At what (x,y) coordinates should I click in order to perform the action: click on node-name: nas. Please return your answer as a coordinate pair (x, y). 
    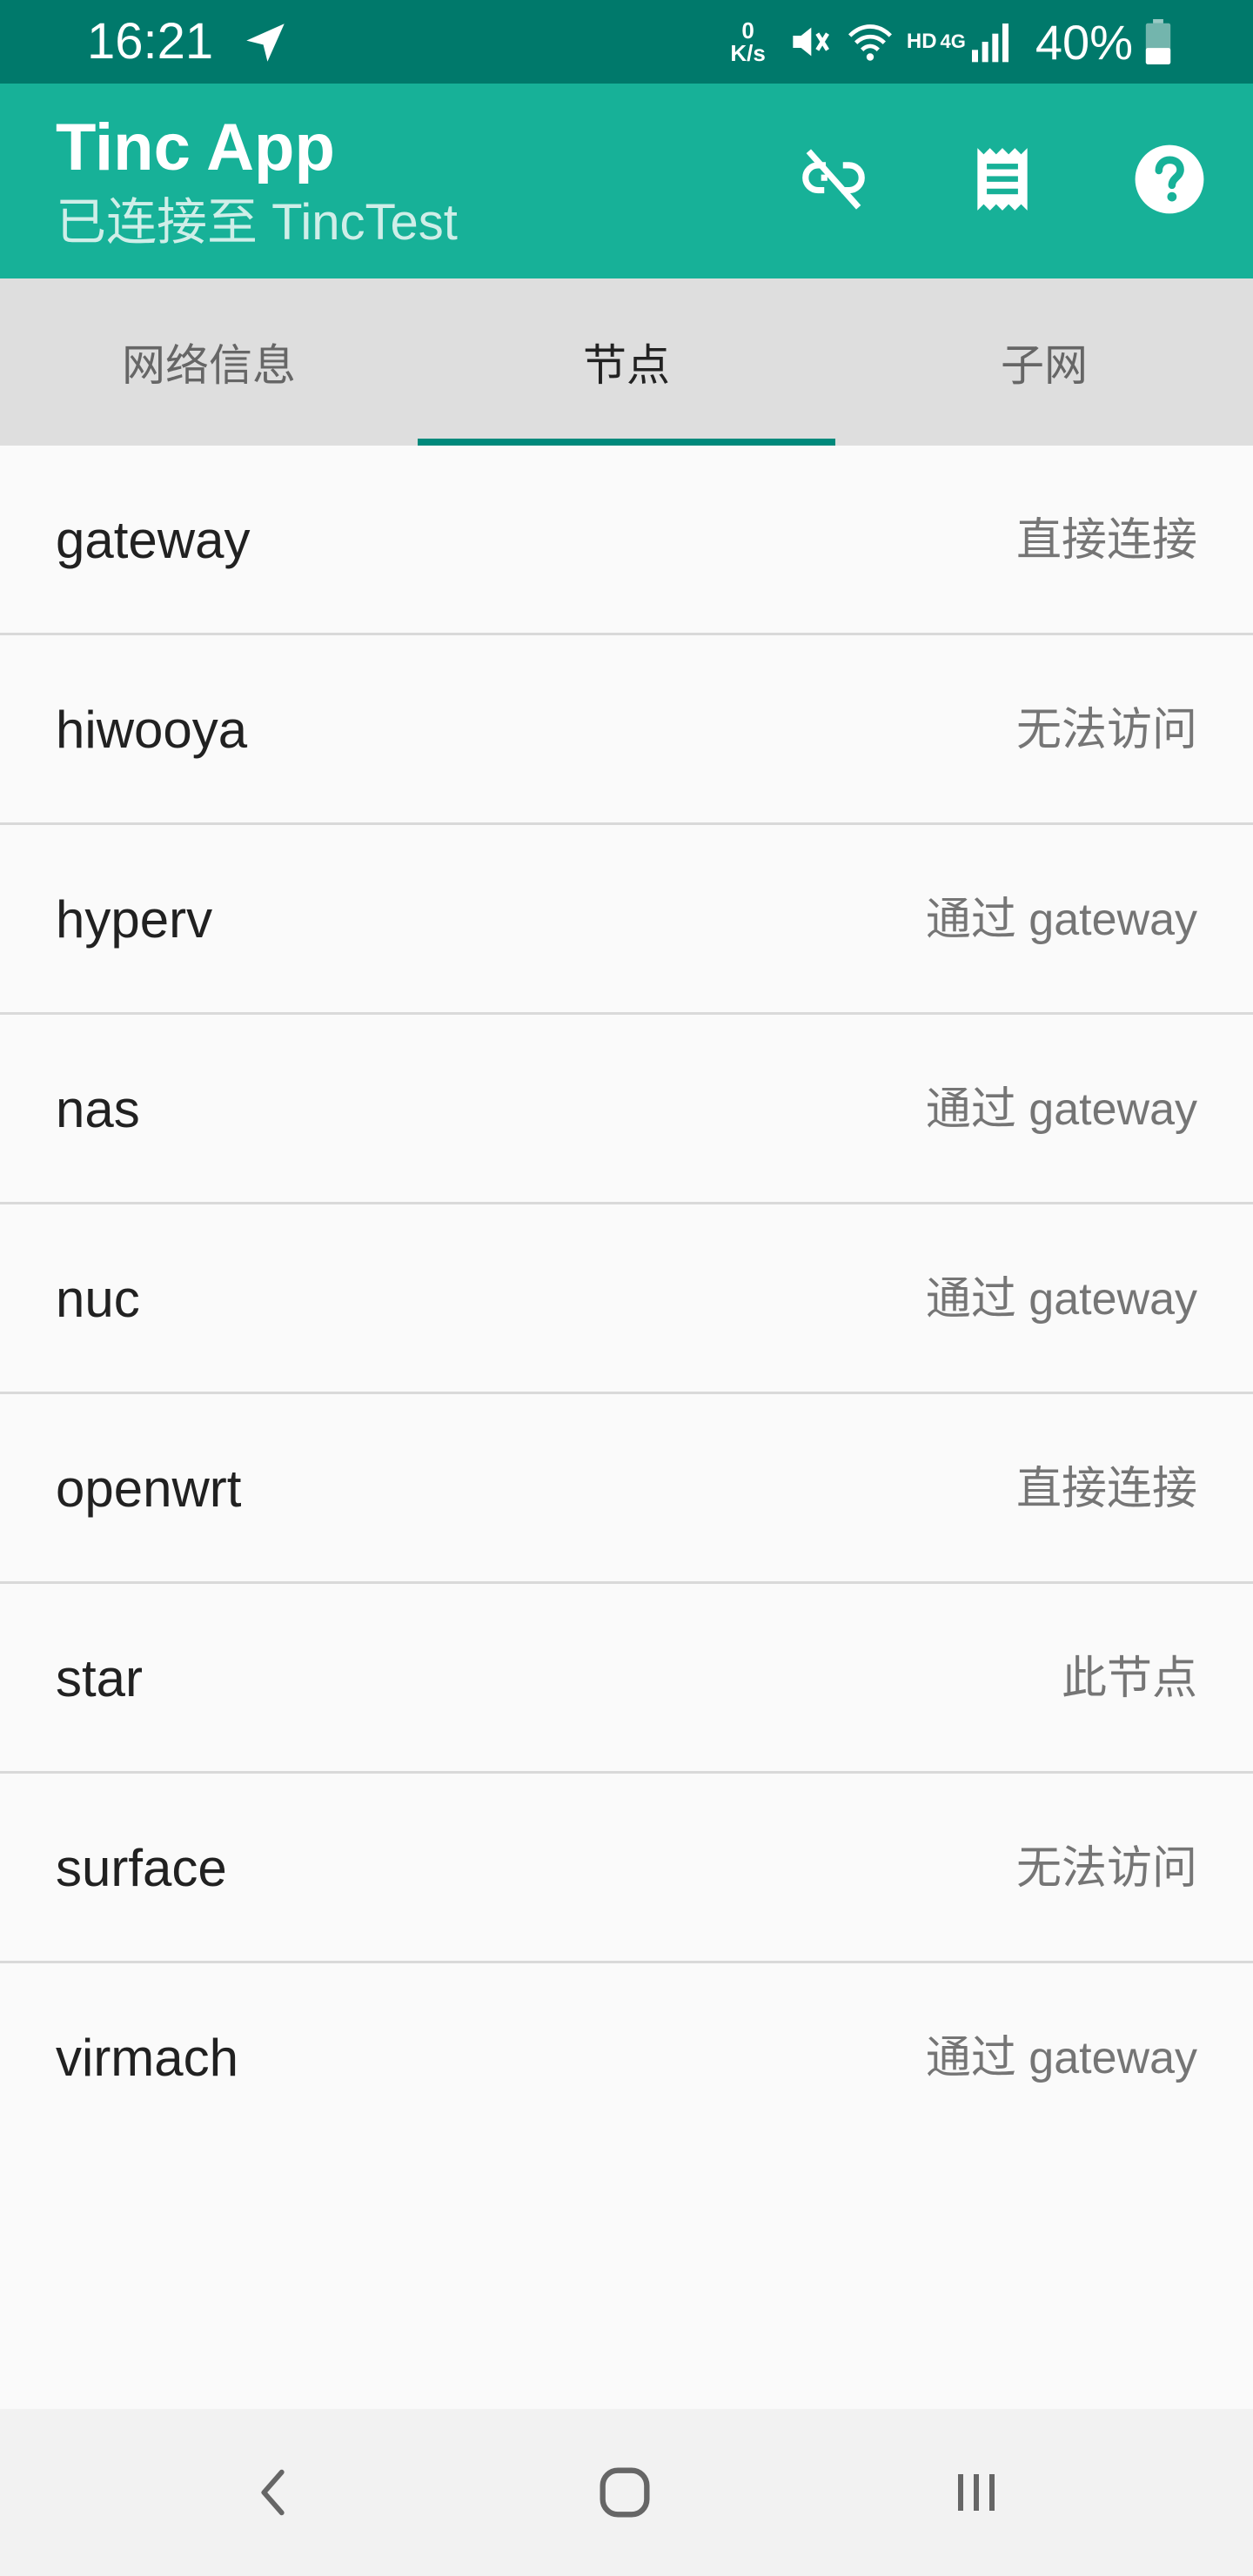
    Looking at the image, I should click on (98, 1109).